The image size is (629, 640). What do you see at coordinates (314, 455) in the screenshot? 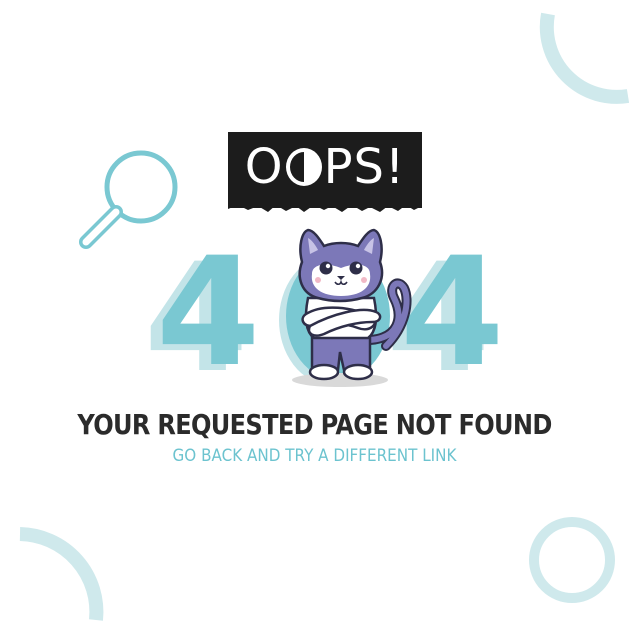
I see `go-back-instruction: GO BACK AND TRY A DIFFERENT LINK` at bounding box center [314, 455].